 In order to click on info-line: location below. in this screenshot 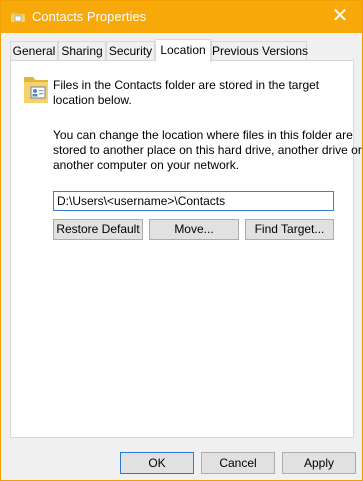, I will do `click(92, 100)`.